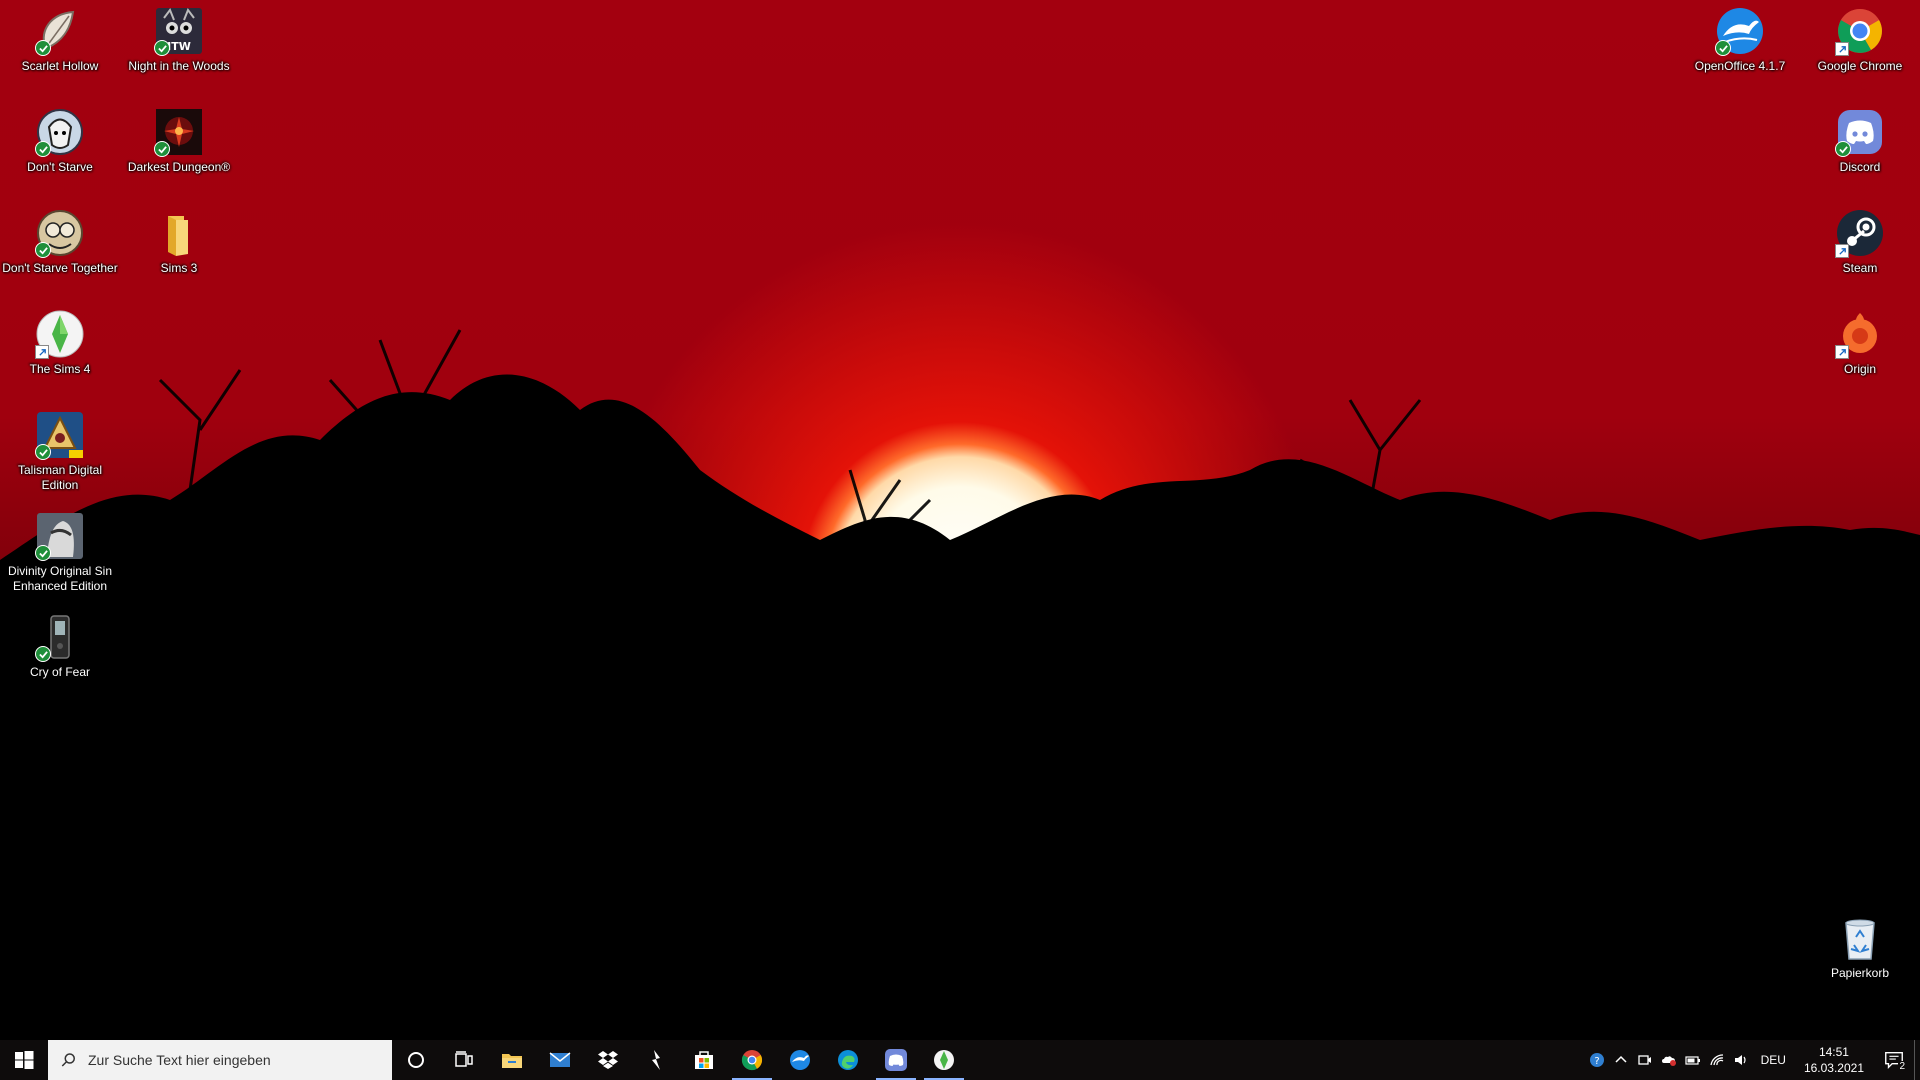 The image size is (1920, 1080). I want to click on task-view-icon, so click(464, 1059).